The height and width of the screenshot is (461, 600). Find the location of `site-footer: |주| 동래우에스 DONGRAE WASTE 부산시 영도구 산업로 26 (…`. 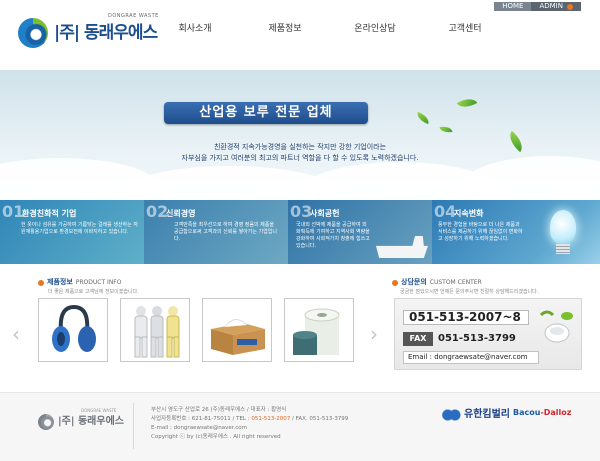

site-footer: |주| 동래우에스 DONGRAE WASTE 부산시 영도구 산업로 26 (… is located at coordinates (300, 426).